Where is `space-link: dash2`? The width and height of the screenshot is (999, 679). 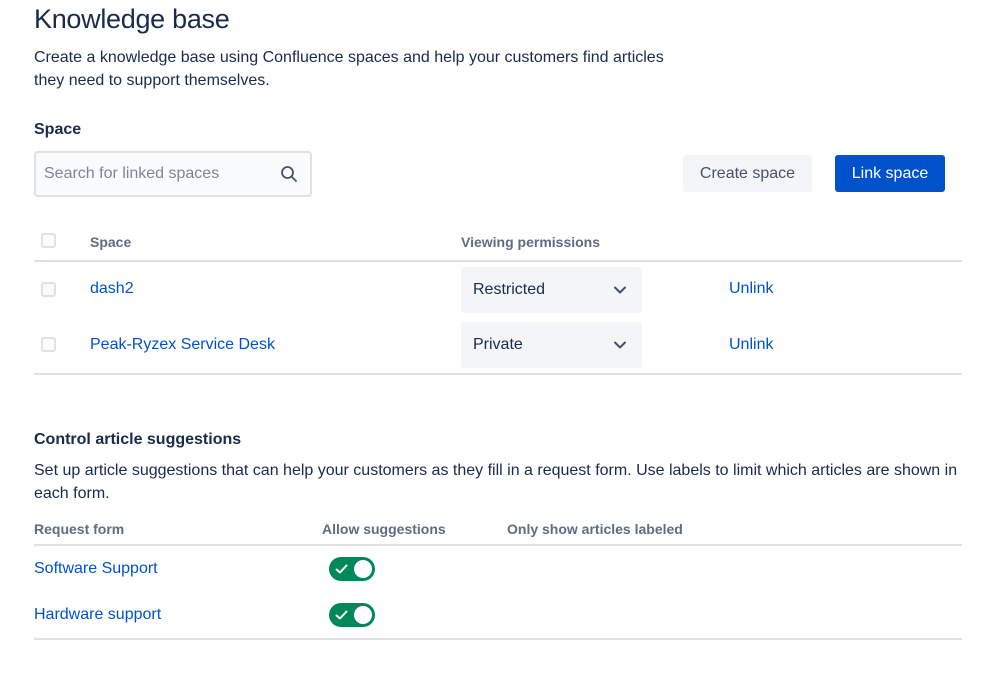
space-link: dash2 is located at coordinates (112, 289).